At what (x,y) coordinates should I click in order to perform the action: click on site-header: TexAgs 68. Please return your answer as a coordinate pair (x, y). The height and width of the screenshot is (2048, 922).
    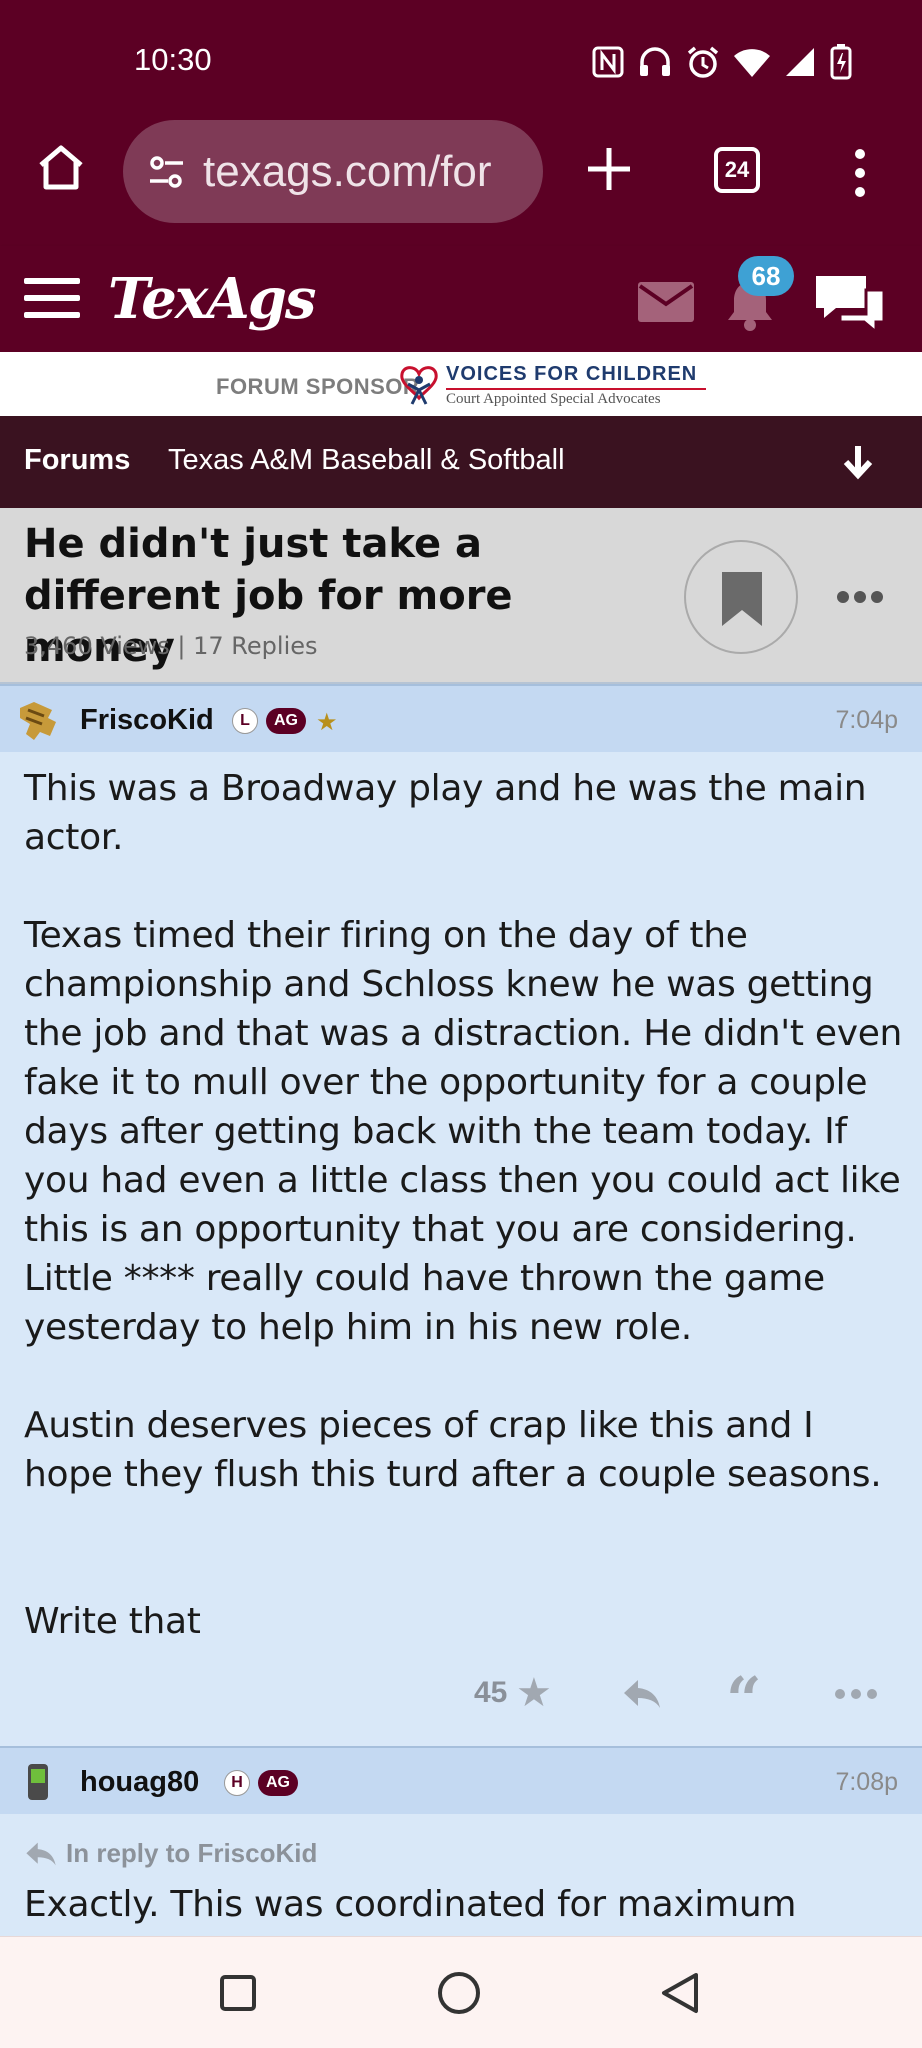
    Looking at the image, I should click on (461, 299).